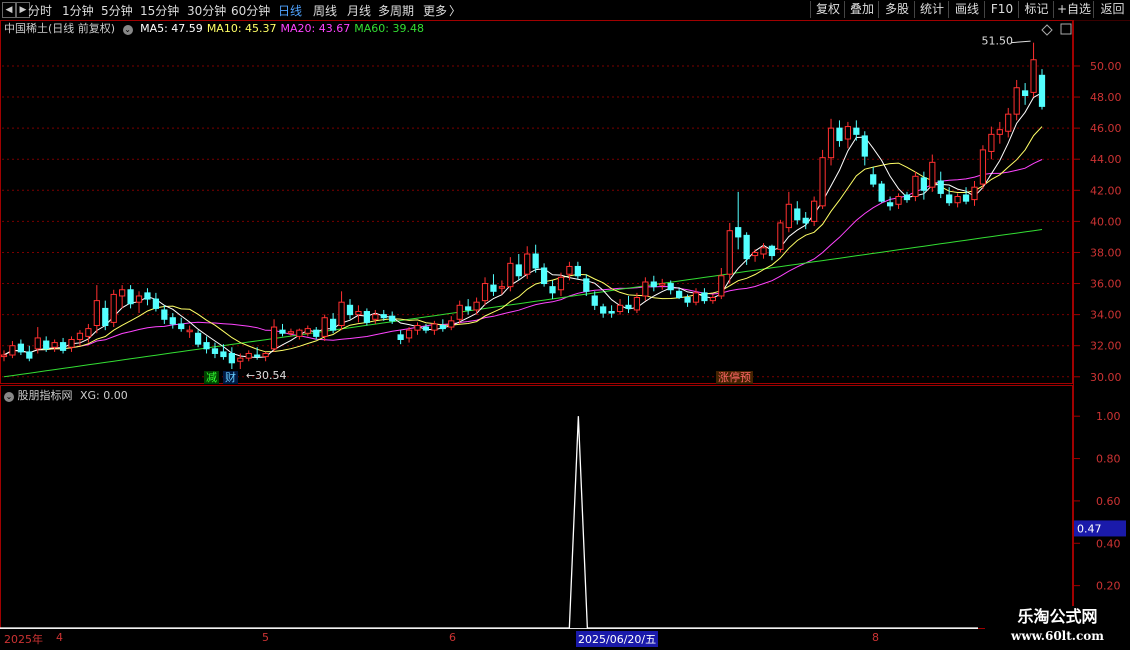 The image size is (1130, 650). I want to click on cursor-date-badge: 2025/06/20/五, so click(617, 639).